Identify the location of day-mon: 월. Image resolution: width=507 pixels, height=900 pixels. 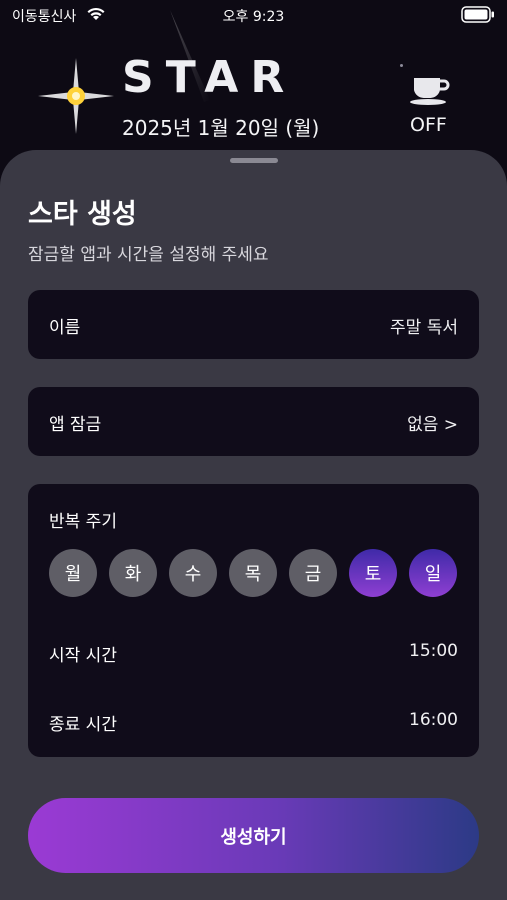
(73, 573).